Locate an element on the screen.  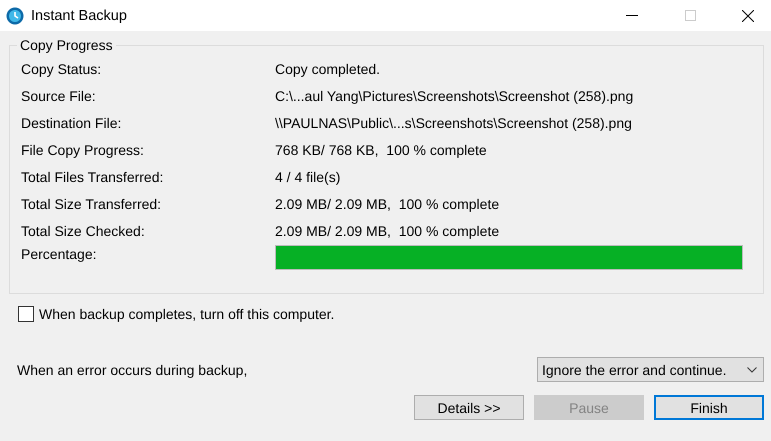
field-value: \\PAULNAS\Public\...s\Screenshots\Screenshot (258).png is located at coordinates (454, 122).